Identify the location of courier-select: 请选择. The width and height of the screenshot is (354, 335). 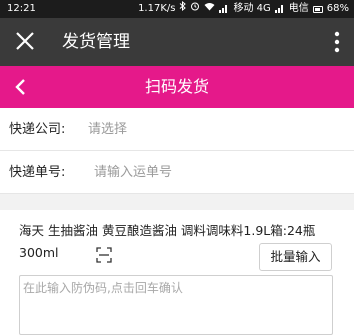
(107, 129).